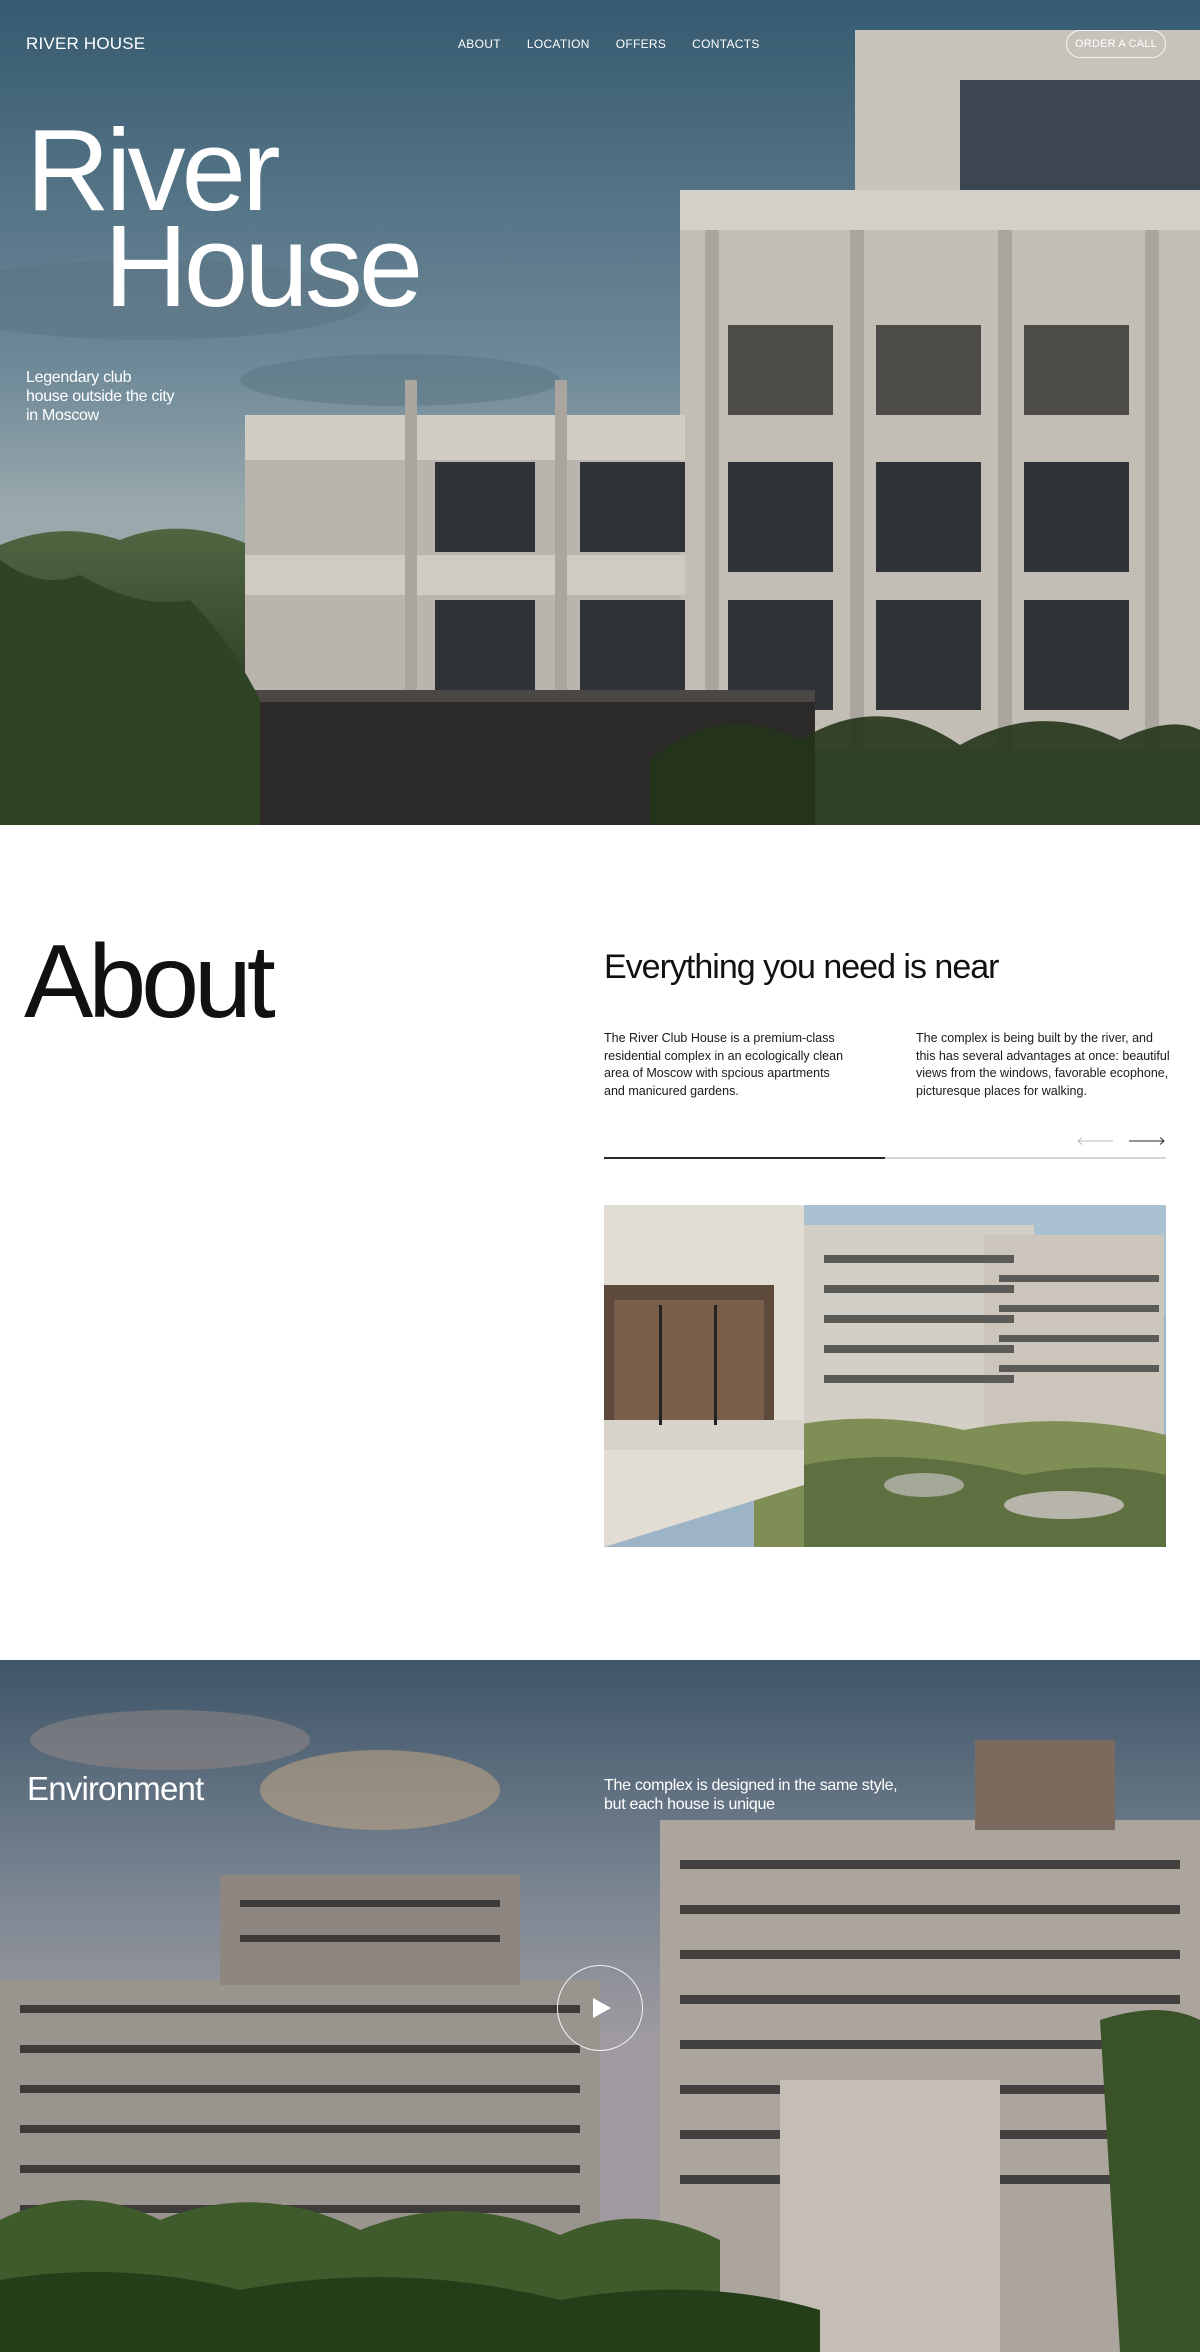  Describe the element at coordinates (1147, 1141) in the screenshot. I see `arrow-right-icon` at that location.